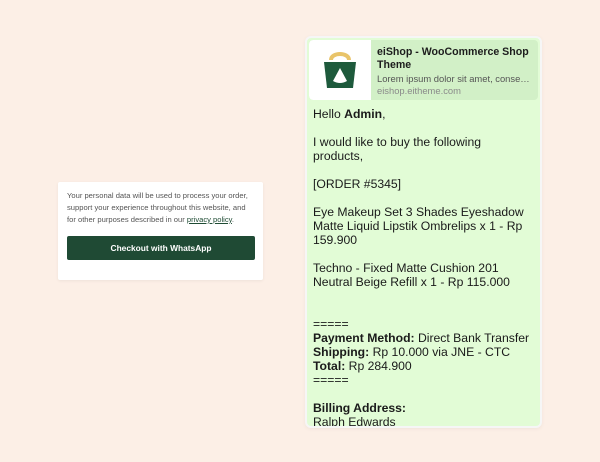 The height and width of the screenshot is (462, 600). What do you see at coordinates (363, 114) in the screenshot?
I see `greeting-name: Admin` at bounding box center [363, 114].